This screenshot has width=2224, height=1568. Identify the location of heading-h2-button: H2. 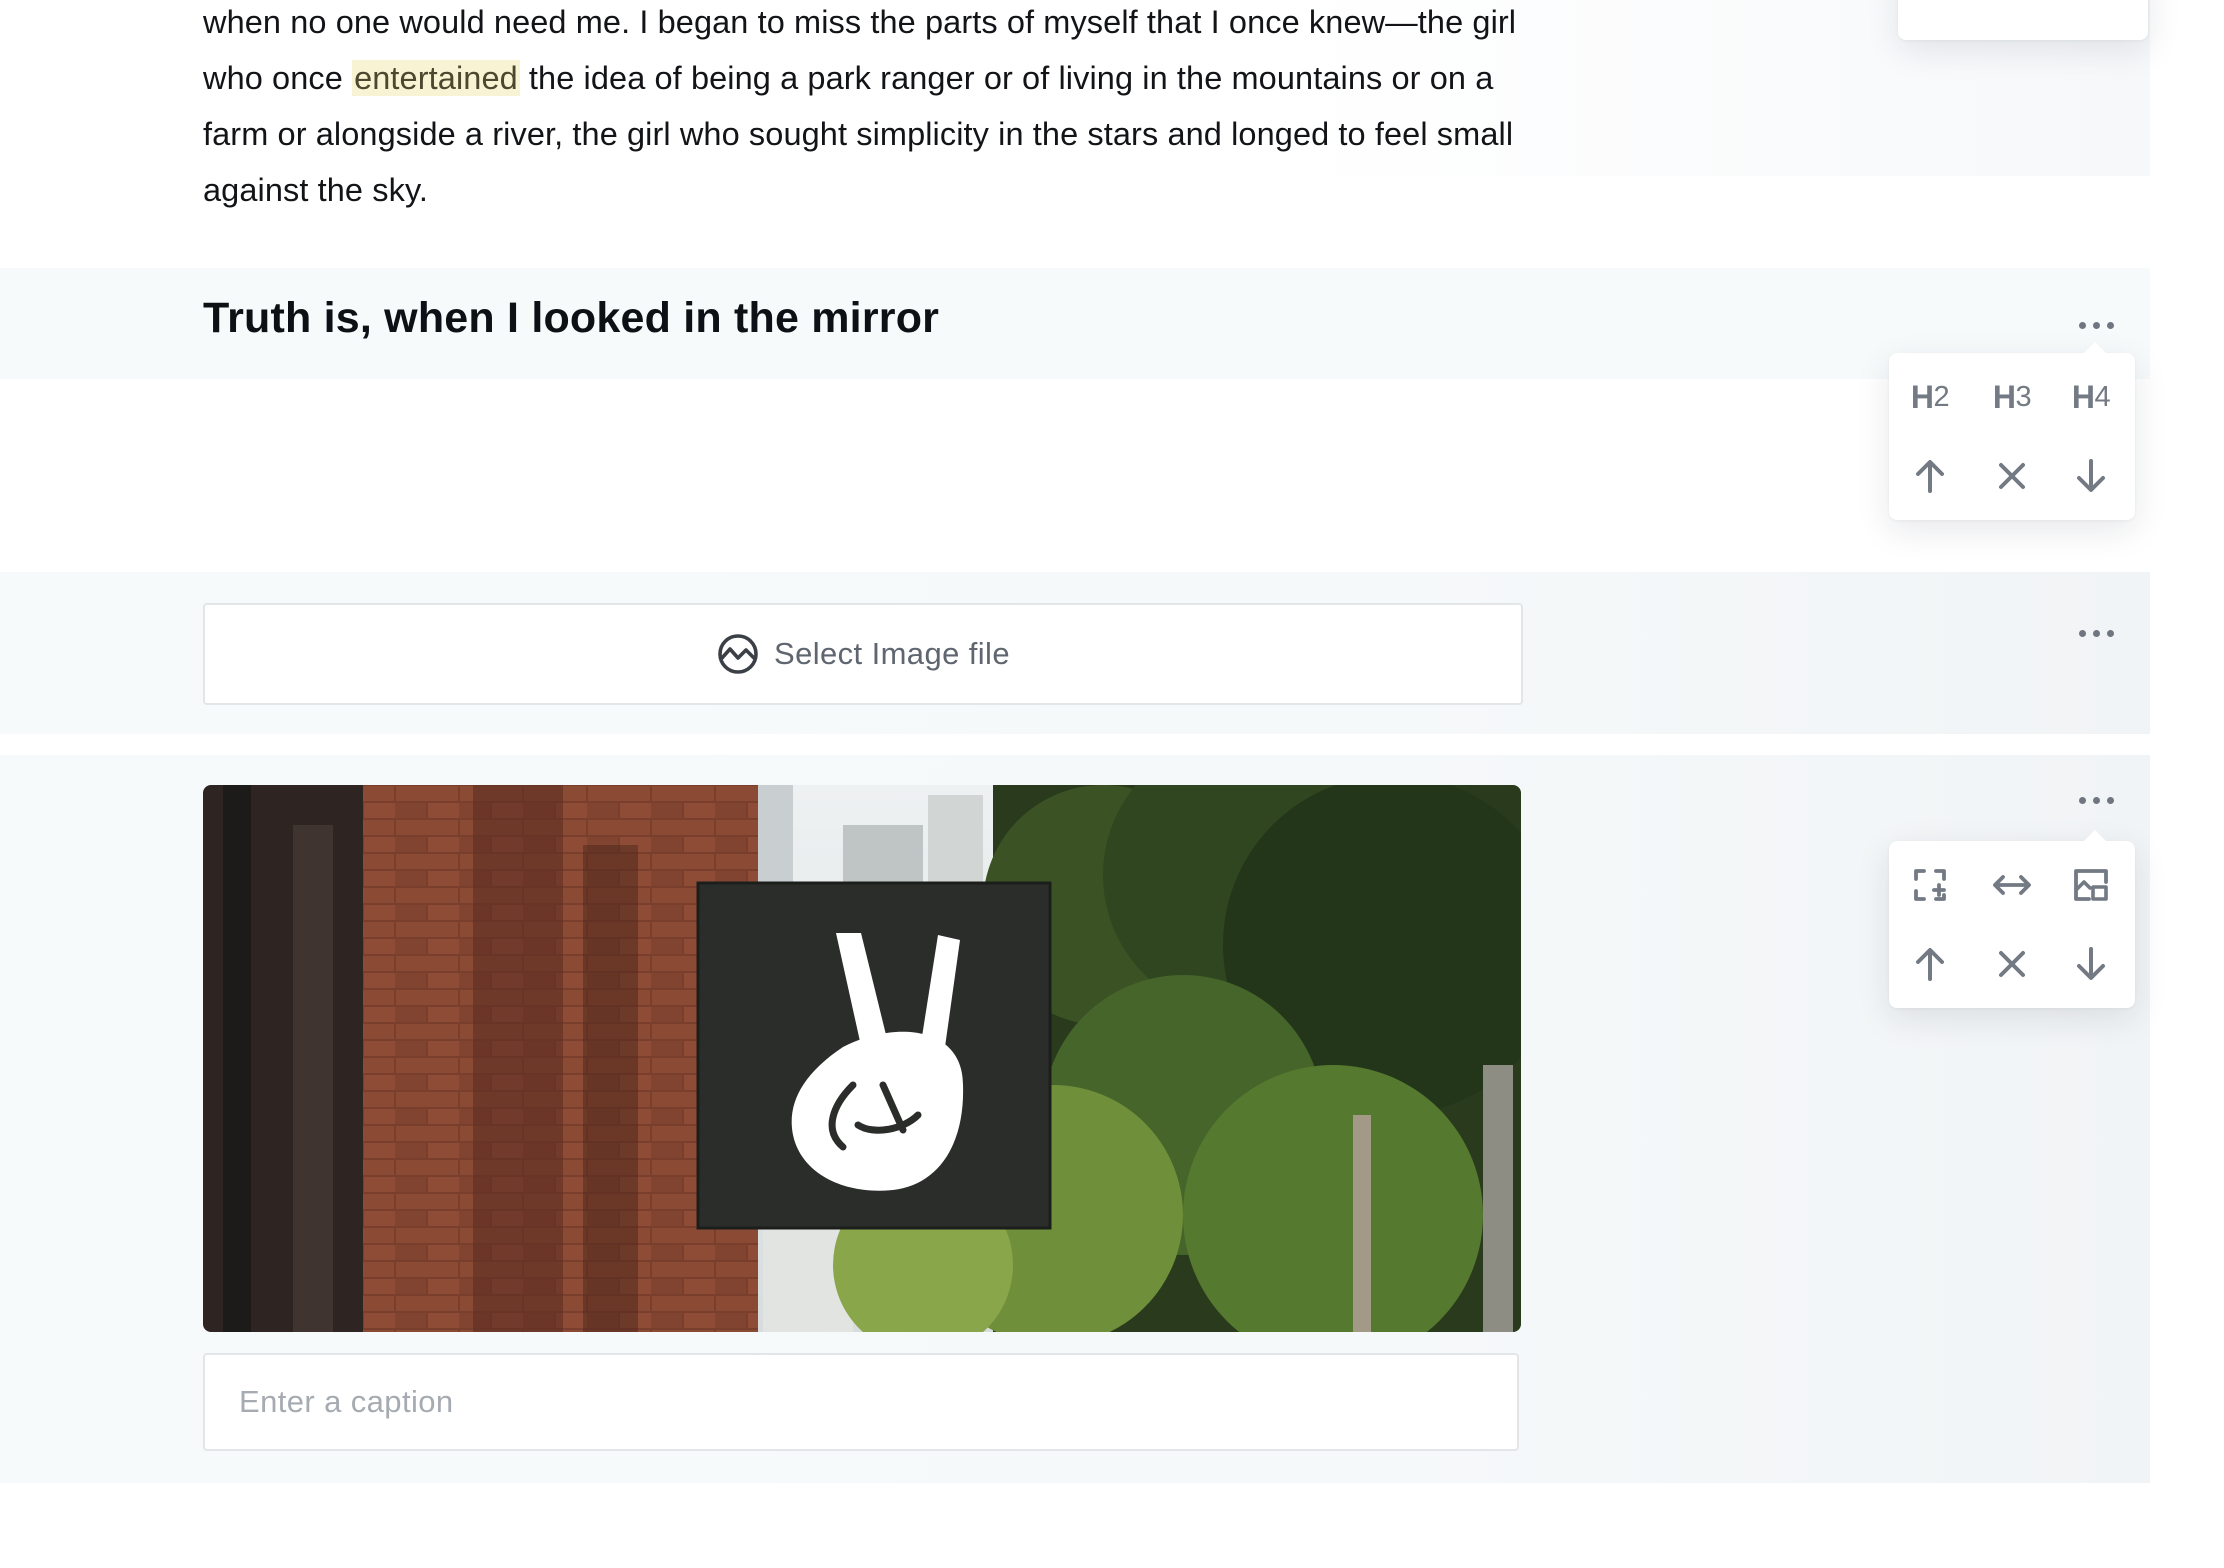
(1930, 397).